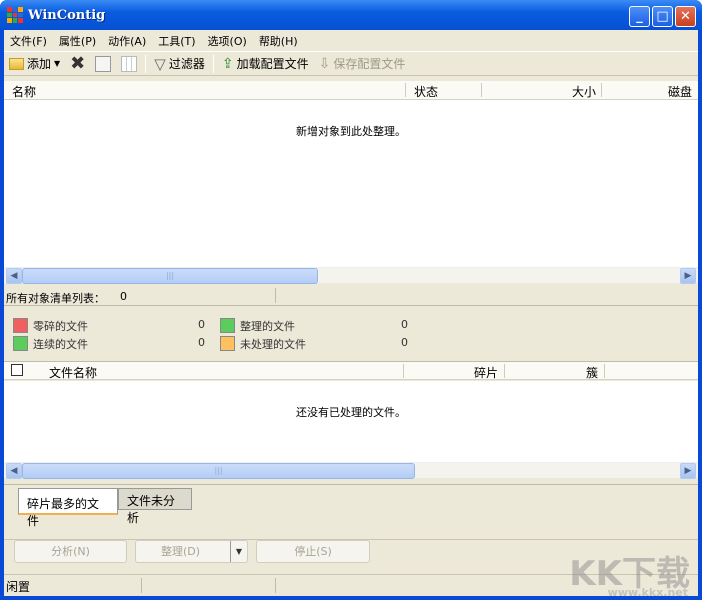  I want to click on status-text: 闲置, so click(18, 587).